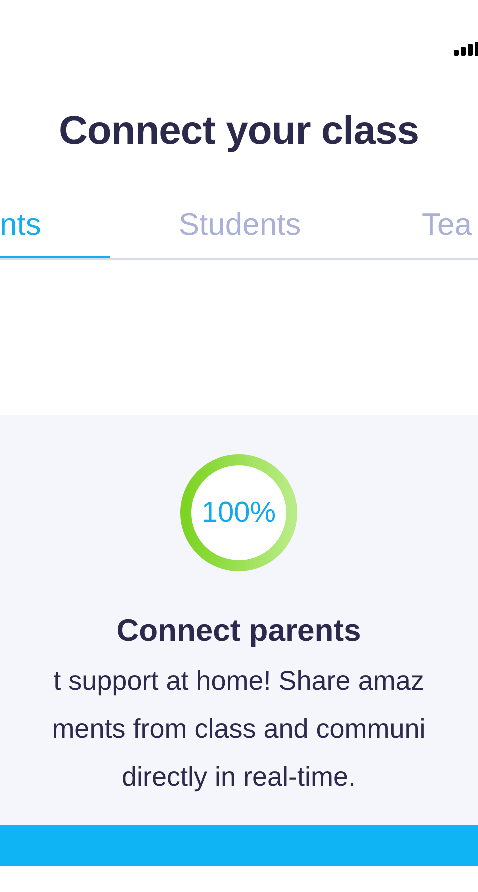 This screenshot has height=892, width=478. I want to click on tab: Students, so click(240, 232).